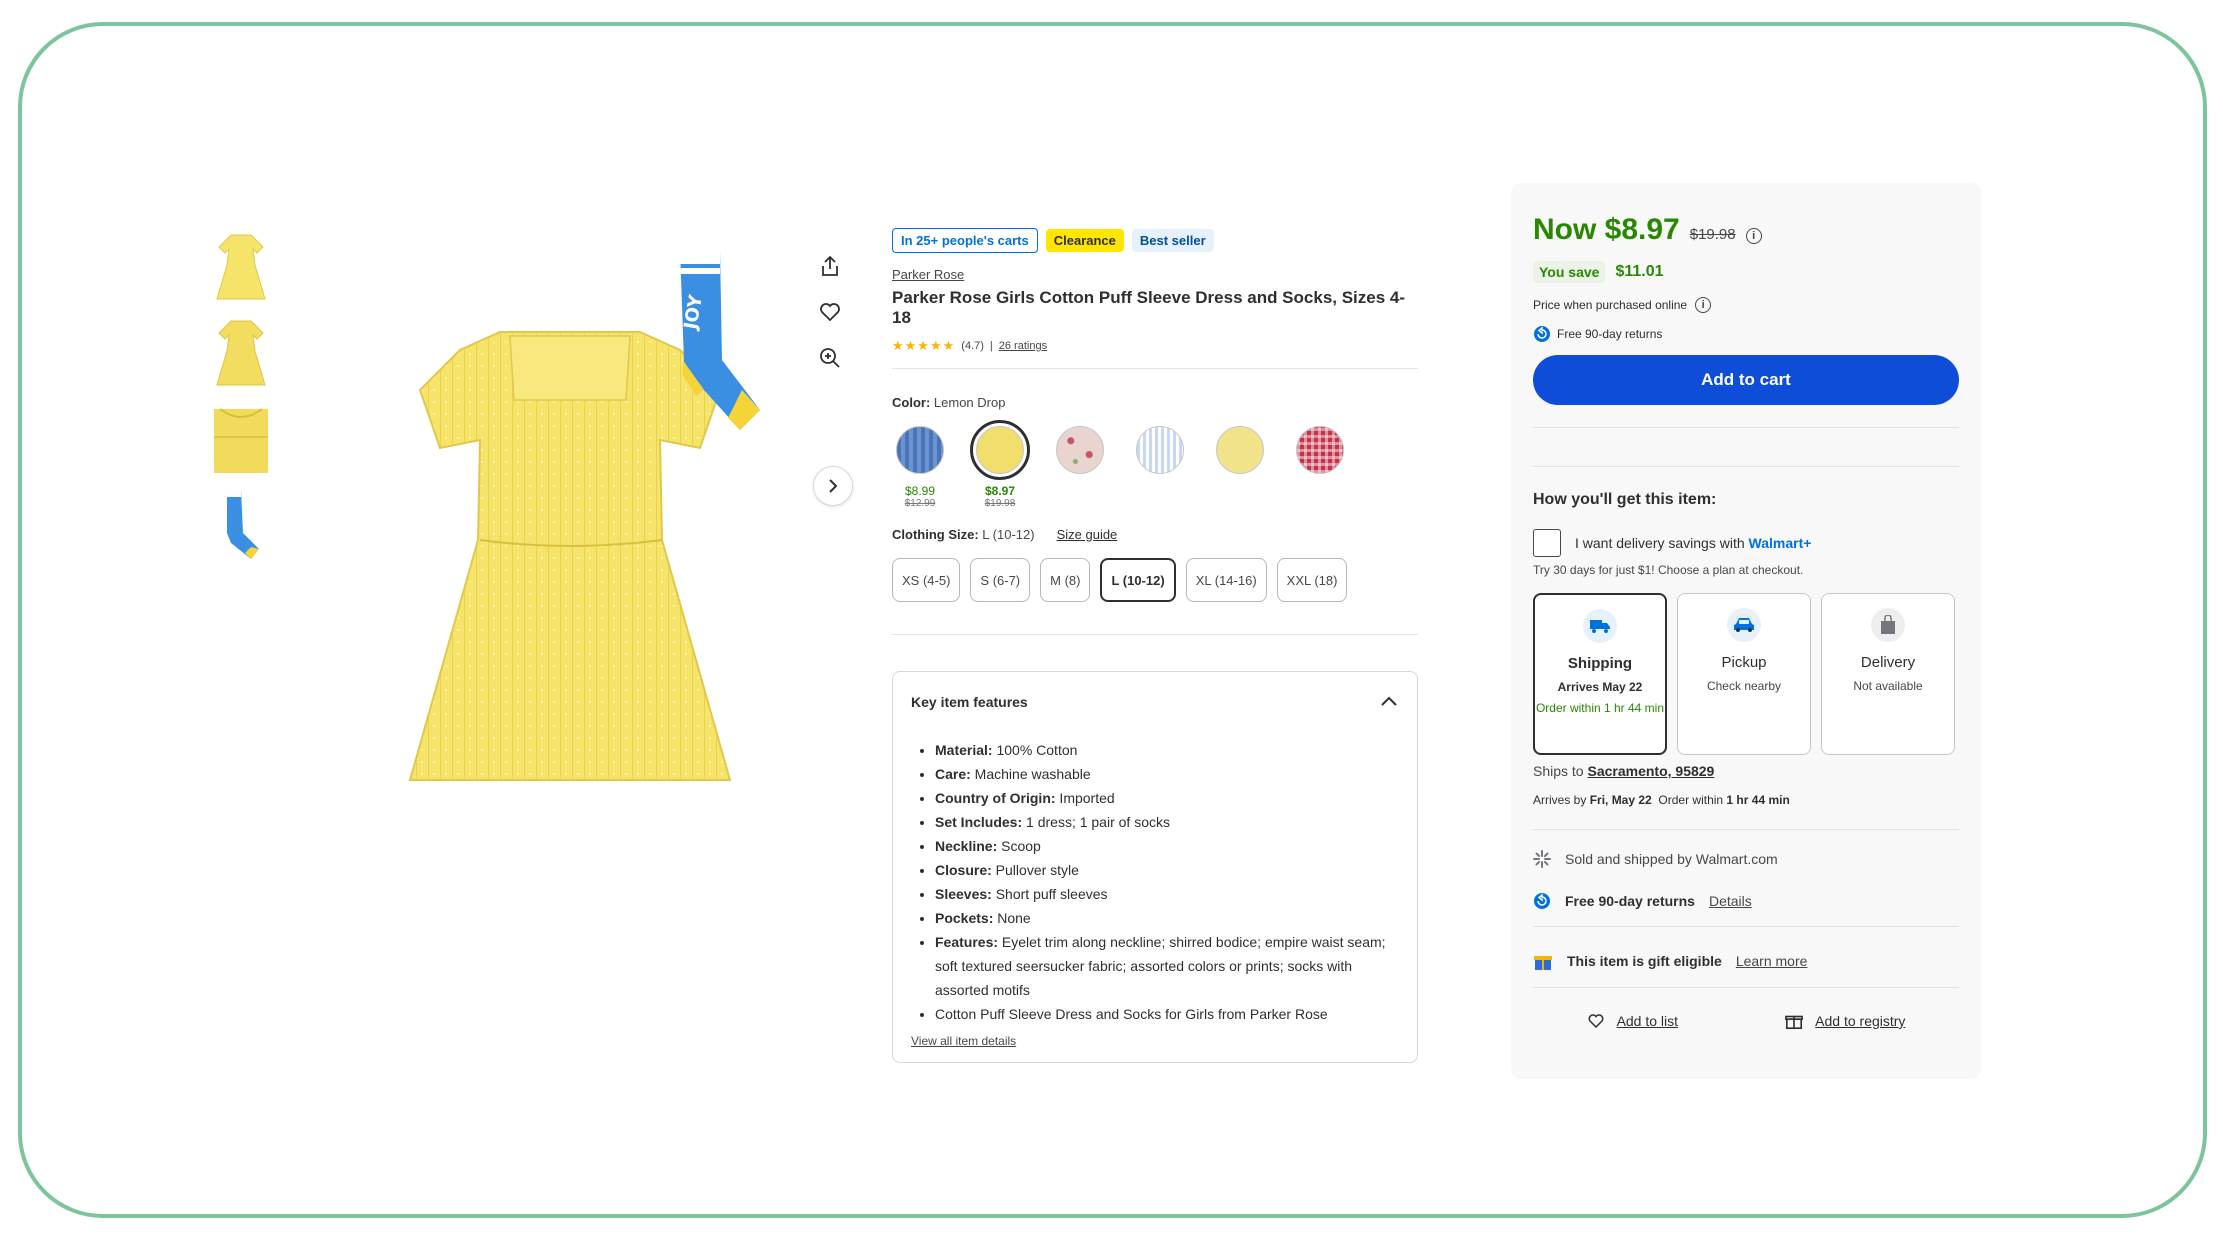  I want to click on was-price: $19.98, so click(1712, 234).